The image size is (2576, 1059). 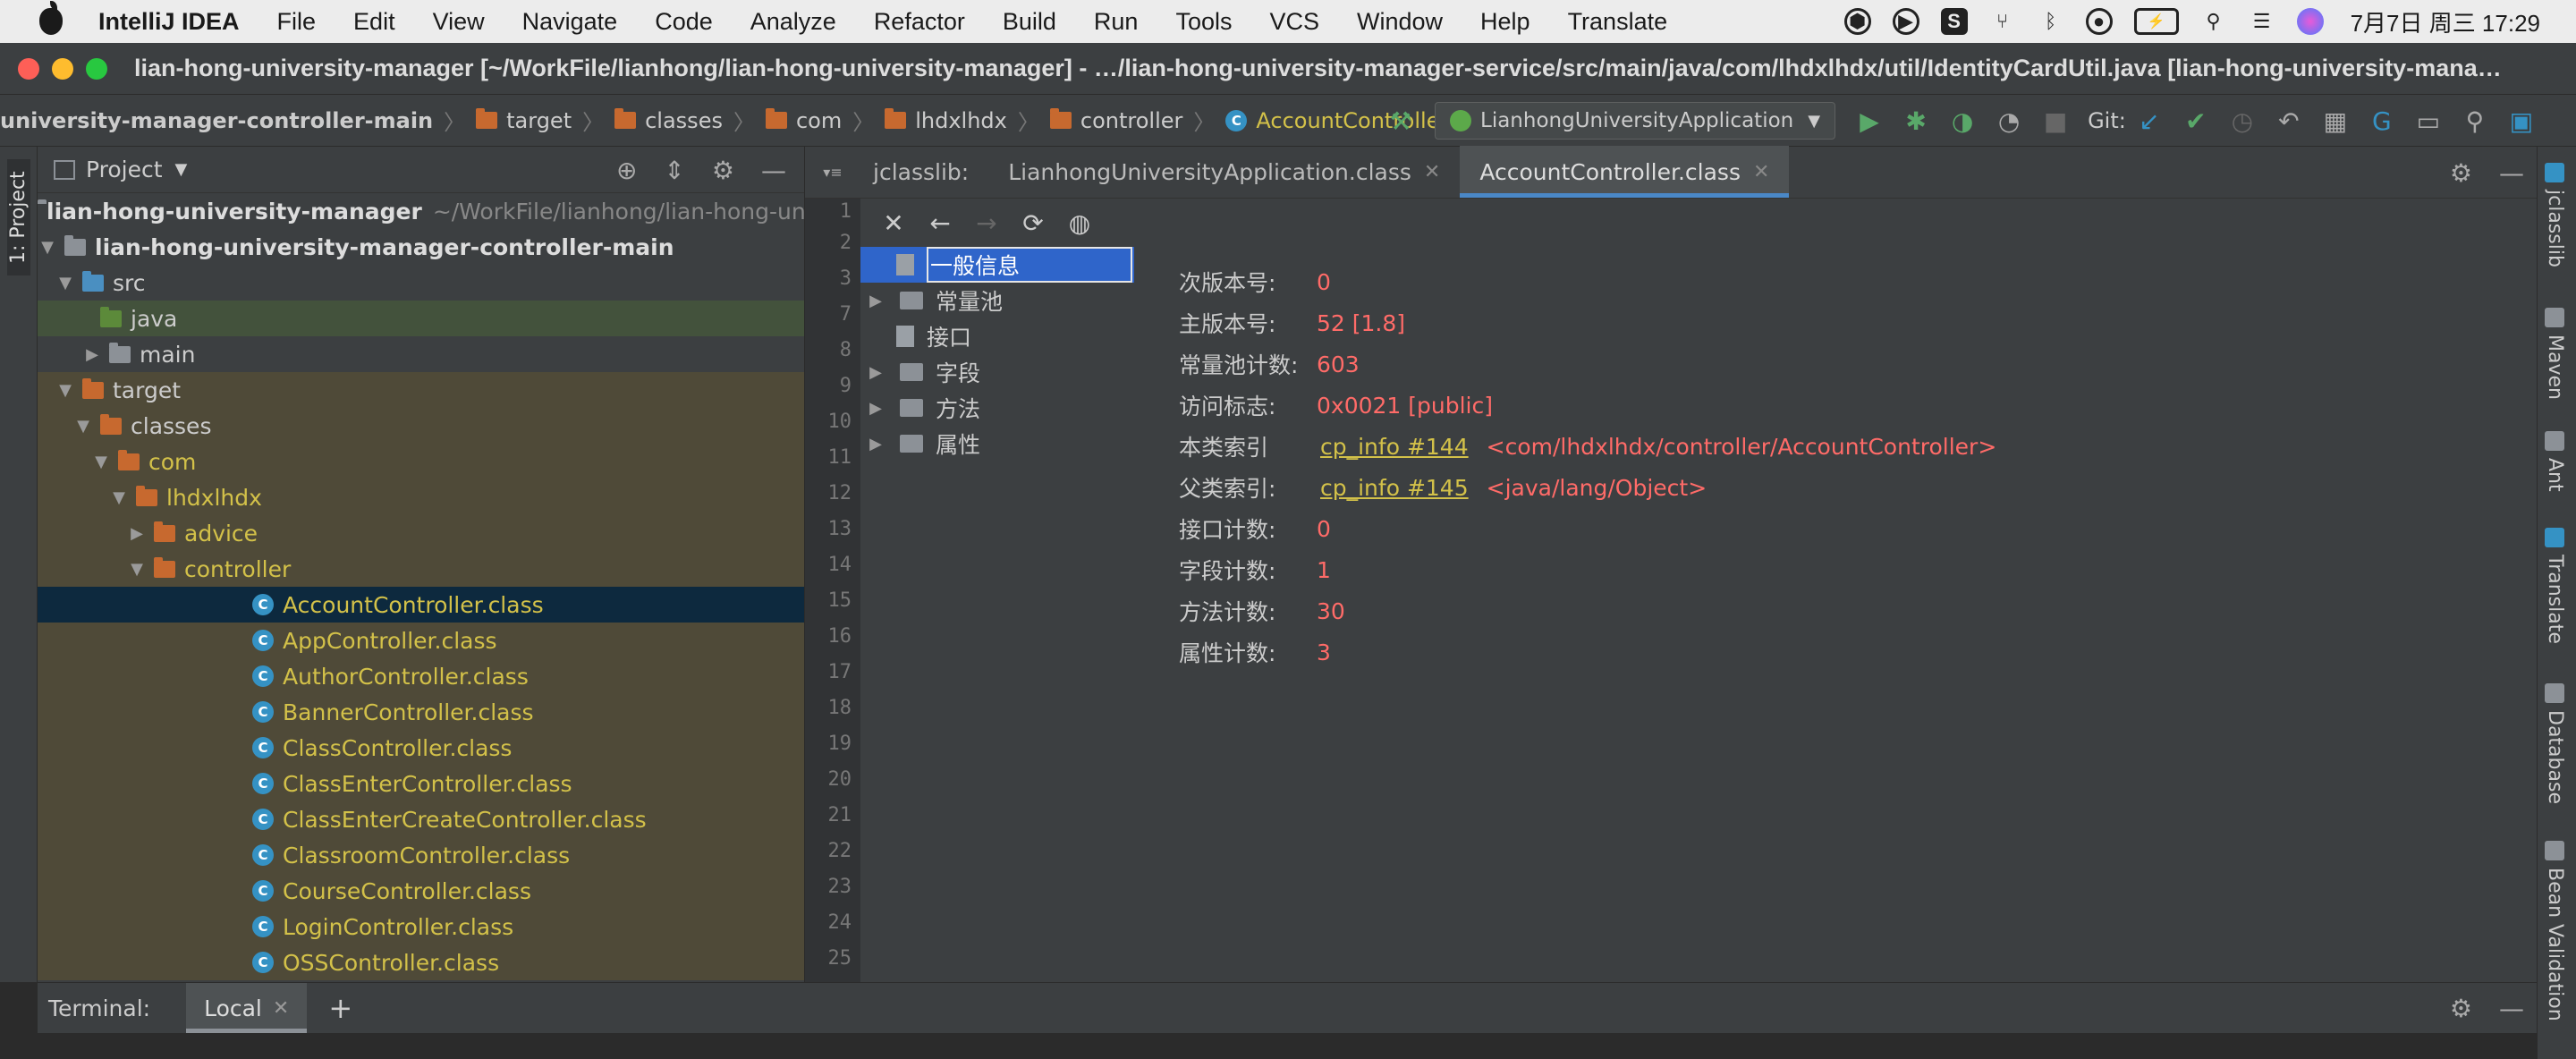 I want to click on tree-file: C ClassController.class, so click(x=421, y=748).